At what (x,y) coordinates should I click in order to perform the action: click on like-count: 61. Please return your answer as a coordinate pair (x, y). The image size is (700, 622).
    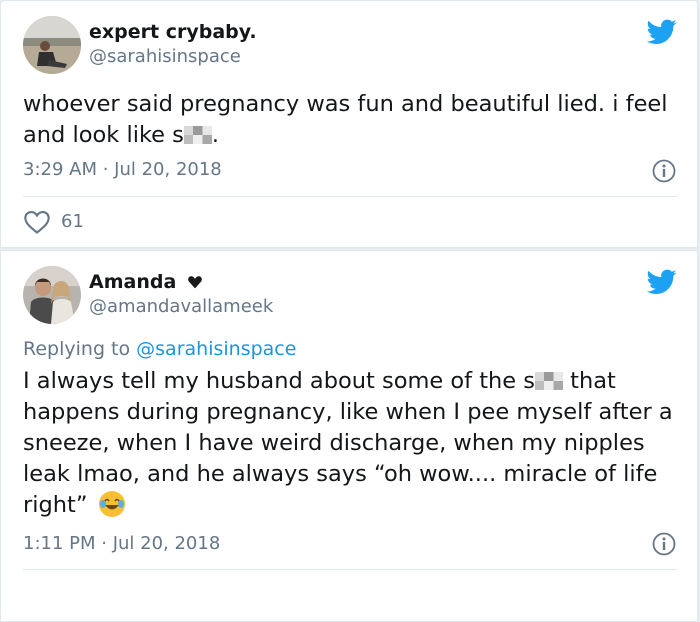
    Looking at the image, I should click on (72, 221).